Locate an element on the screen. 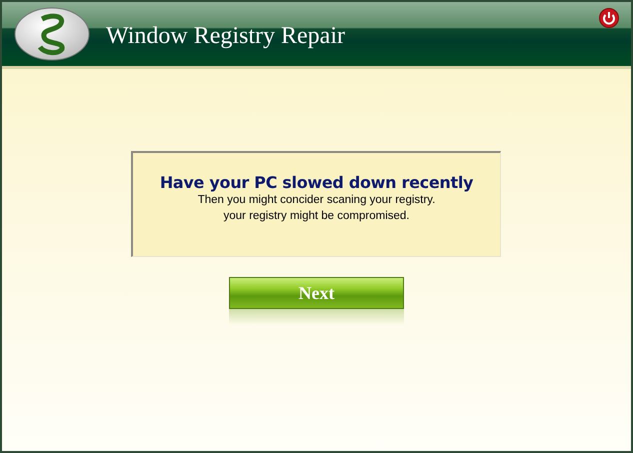 The width and height of the screenshot is (633, 453). message-text: Then you might concider scaning your registry. is located at coordinates (317, 200).